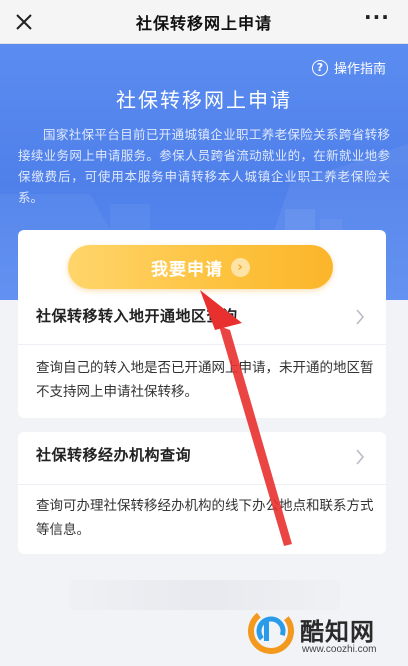 The image size is (408, 666). I want to click on apply-button: 我要申请 ›, so click(200, 267).